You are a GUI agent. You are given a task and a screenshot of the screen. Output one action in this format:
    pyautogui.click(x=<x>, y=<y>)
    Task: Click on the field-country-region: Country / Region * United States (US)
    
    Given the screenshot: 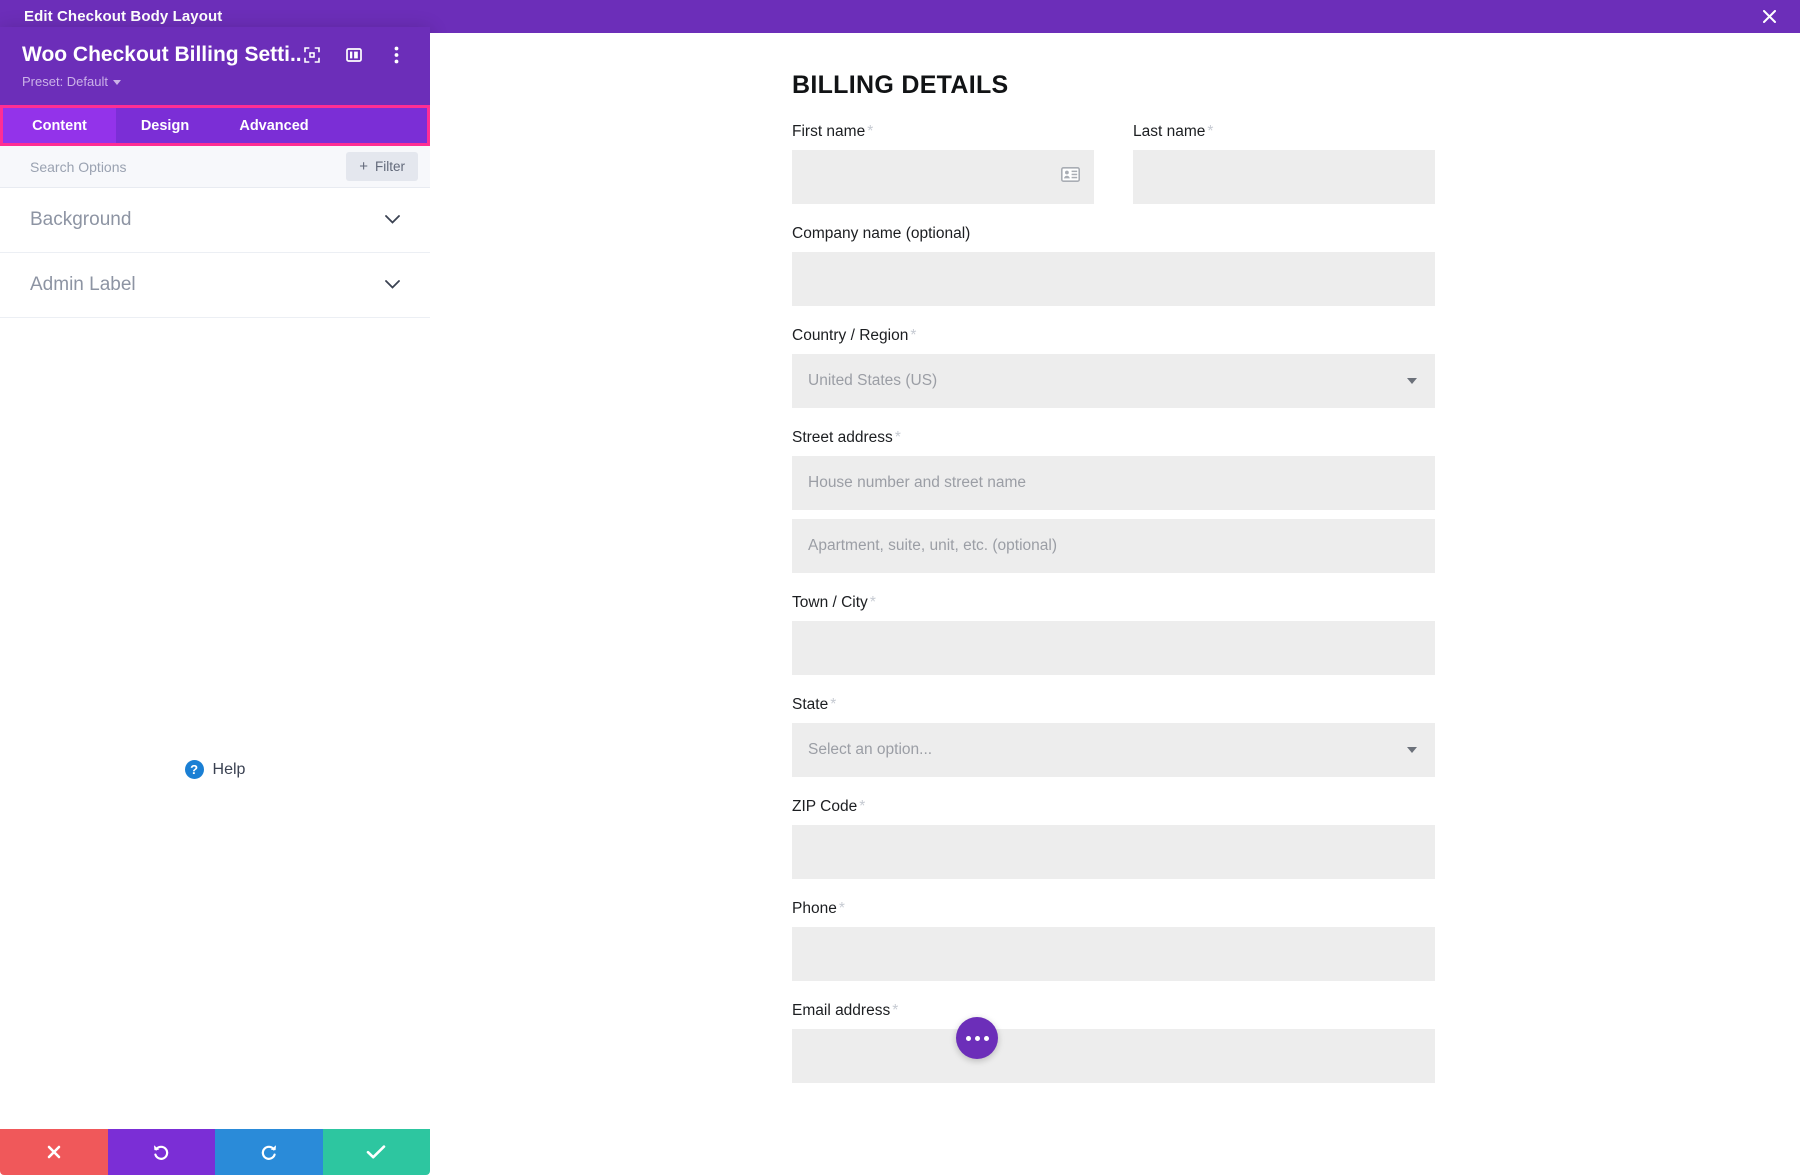 What is the action you would take?
    pyautogui.click(x=1113, y=367)
    